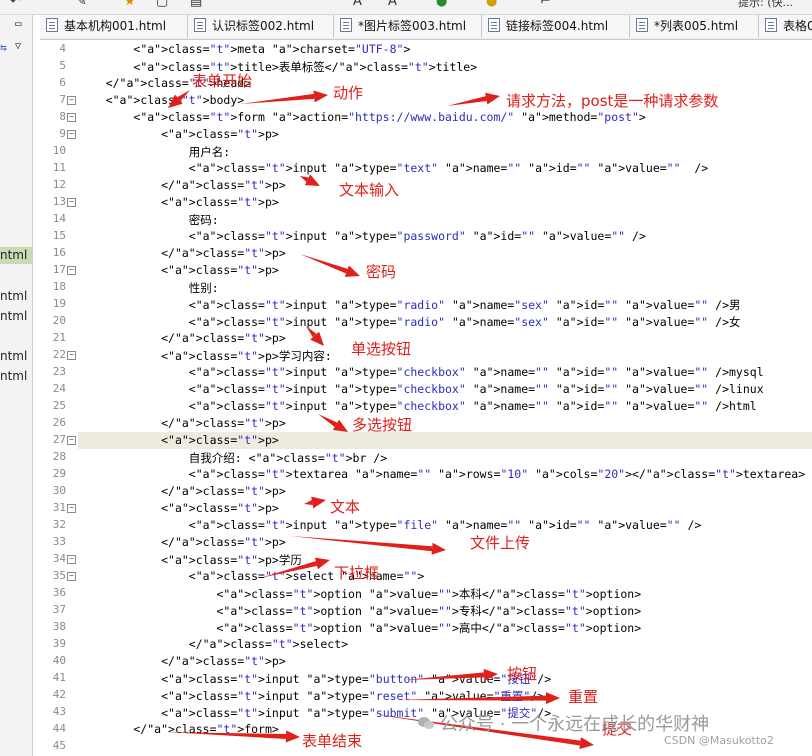  What do you see at coordinates (59, 473) in the screenshot?
I see `line-number: 29` at bounding box center [59, 473].